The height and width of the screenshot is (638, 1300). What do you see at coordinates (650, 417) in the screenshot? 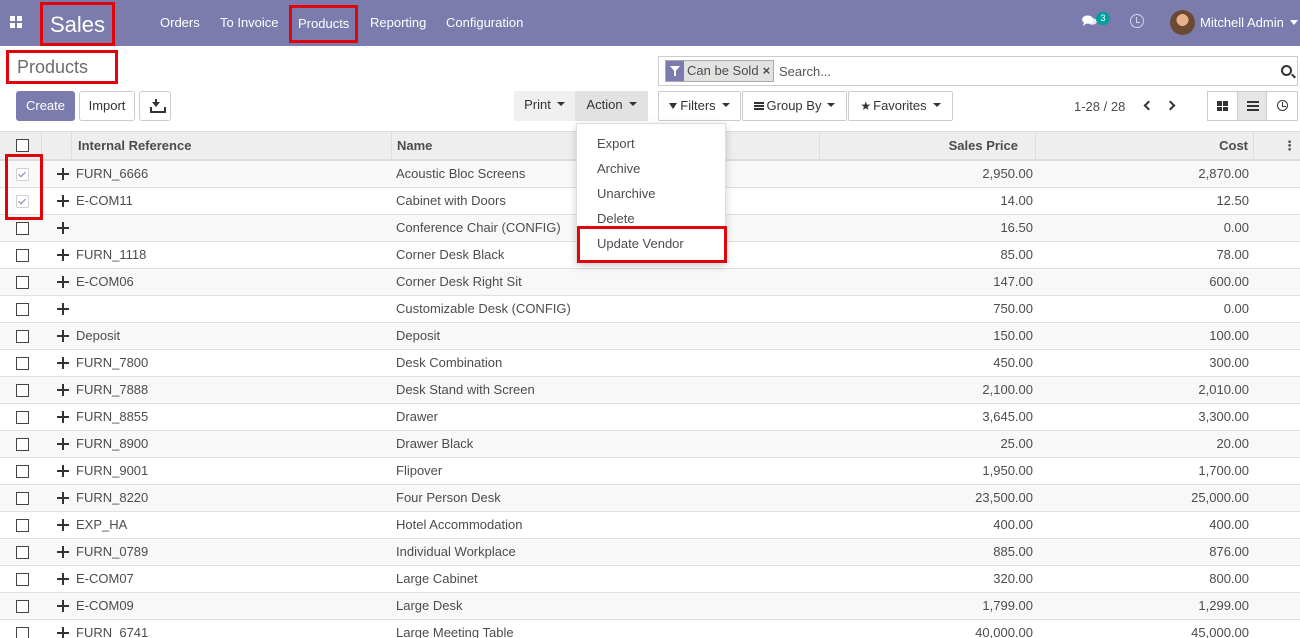
I see `table-row: FURN_8855 Drawer 3,645.00 3,300.00` at bounding box center [650, 417].